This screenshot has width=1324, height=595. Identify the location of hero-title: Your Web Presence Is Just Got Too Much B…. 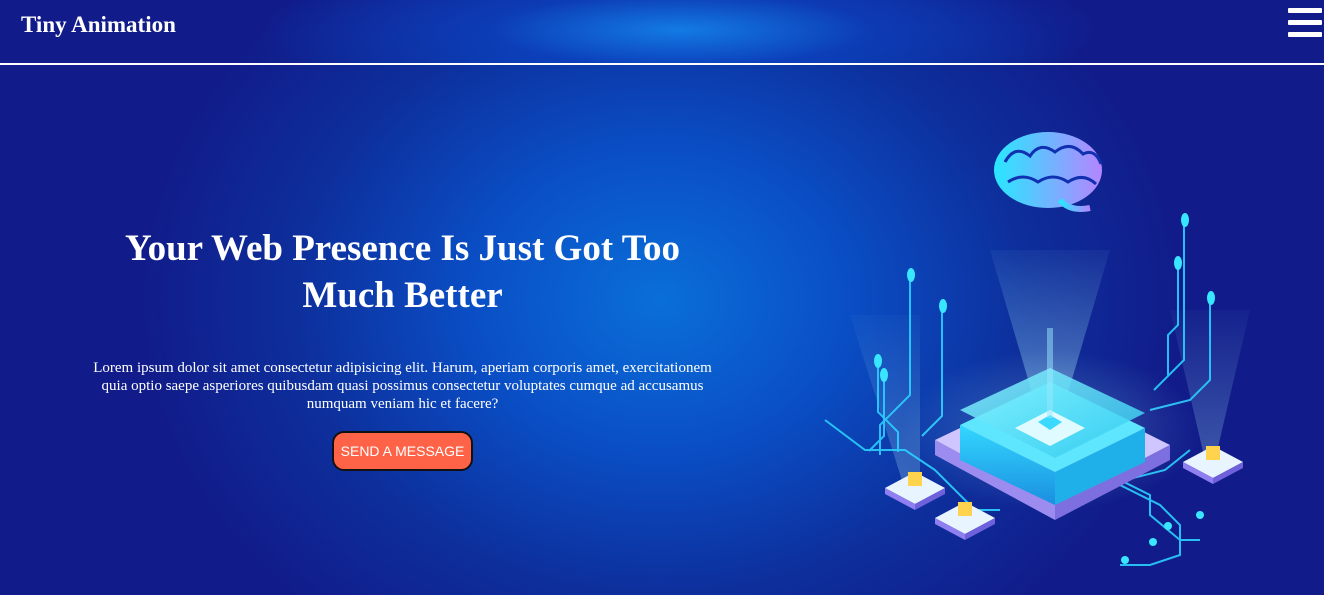
(402, 272).